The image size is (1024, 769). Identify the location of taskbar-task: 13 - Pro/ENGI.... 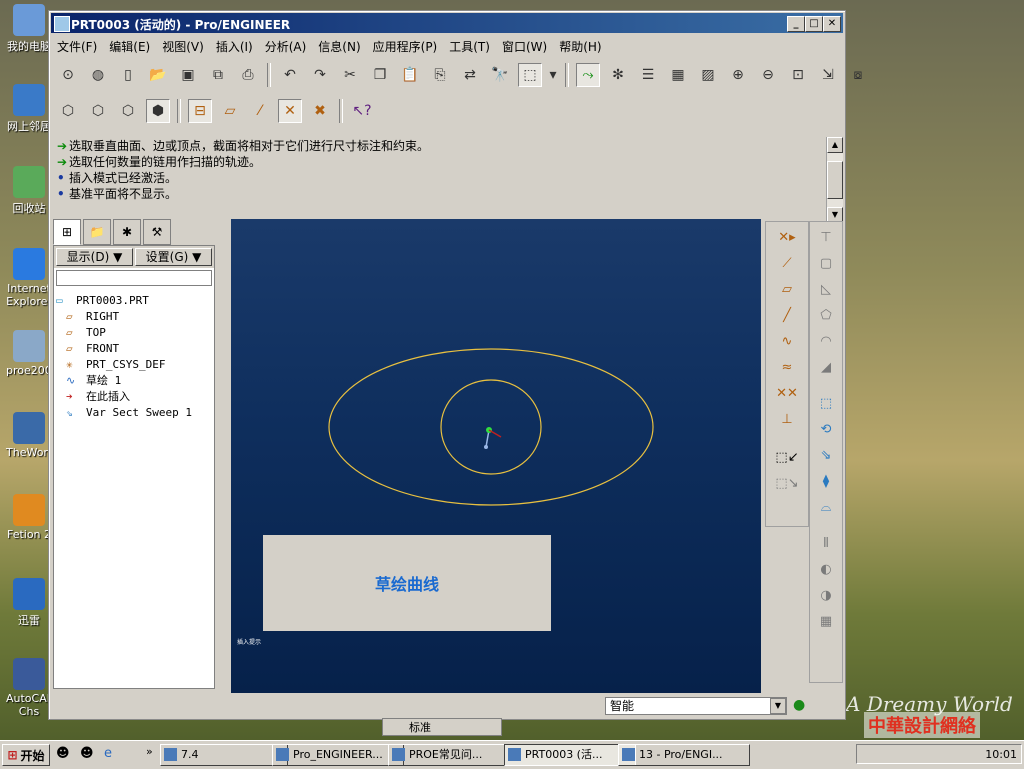
(684, 755).